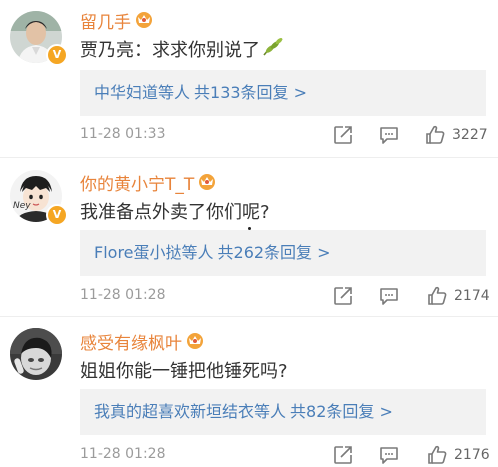 Image resolution: width=498 pixels, height=467 pixels. Describe the element at coordinates (470, 135) in the screenshot. I see `like-count: 3227` at that location.